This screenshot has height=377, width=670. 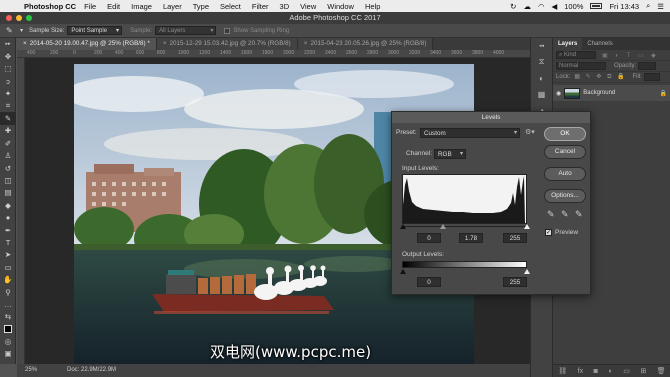 I want to click on brush-tool-icon: ✐, so click(x=8, y=143).